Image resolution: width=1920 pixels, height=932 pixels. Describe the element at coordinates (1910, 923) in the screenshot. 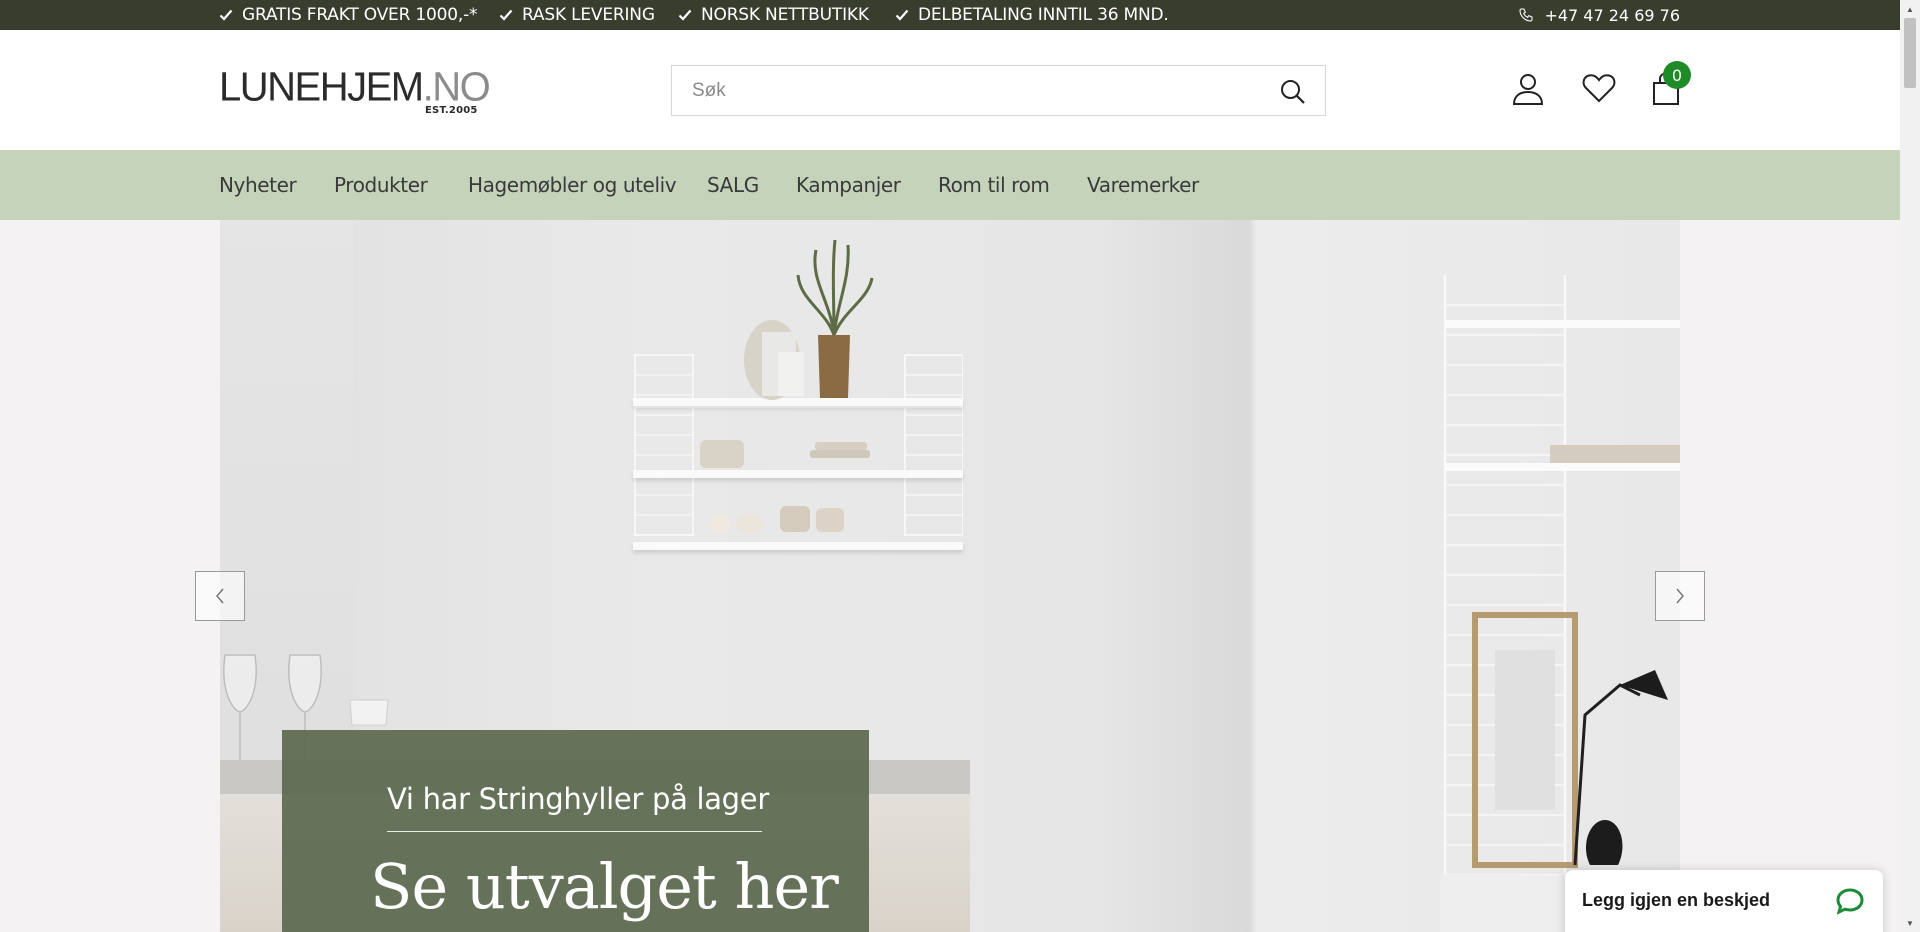

I see `scroll-down-arrow: ▼` at that location.